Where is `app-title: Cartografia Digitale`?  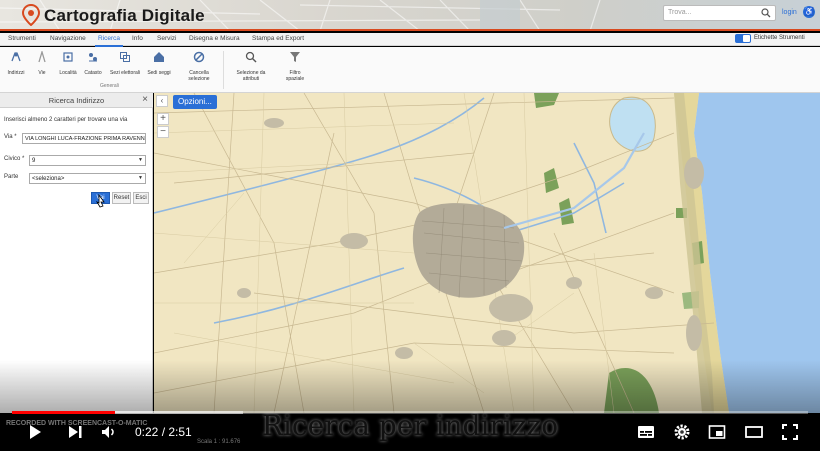
app-title: Cartografia Digitale is located at coordinates (124, 15).